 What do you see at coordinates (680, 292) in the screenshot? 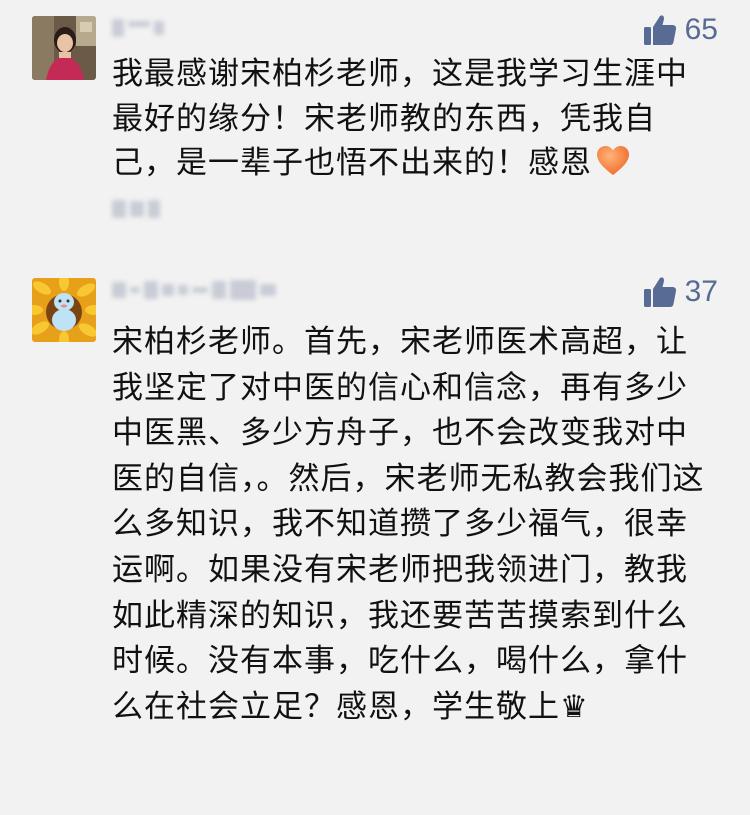
I see `like-button: 37` at bounding box center [680, 292].